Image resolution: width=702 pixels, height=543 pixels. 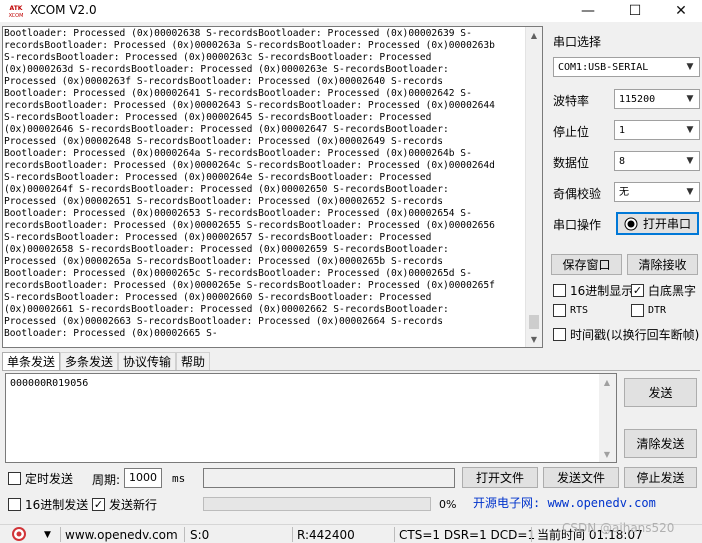 I want to click on white-background-checkbox: ✓ 白底黑字, so click(x=663, y=290).